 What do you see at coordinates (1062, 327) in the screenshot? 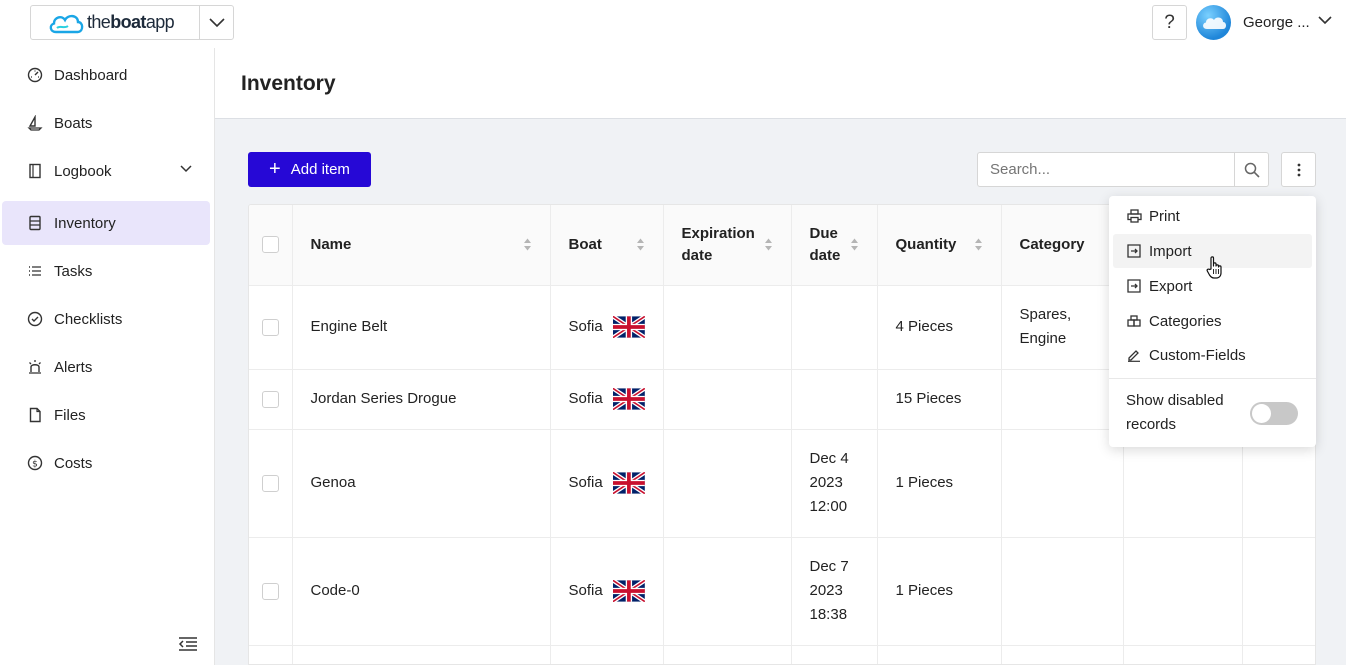
I see `cell-category: Spares, Engine` at bounding box center [1062, 327].